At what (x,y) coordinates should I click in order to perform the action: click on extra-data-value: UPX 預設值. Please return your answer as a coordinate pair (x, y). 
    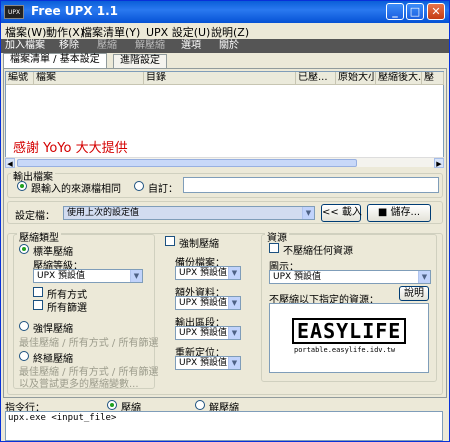
    Looking at the image, I should click on (203, 303).